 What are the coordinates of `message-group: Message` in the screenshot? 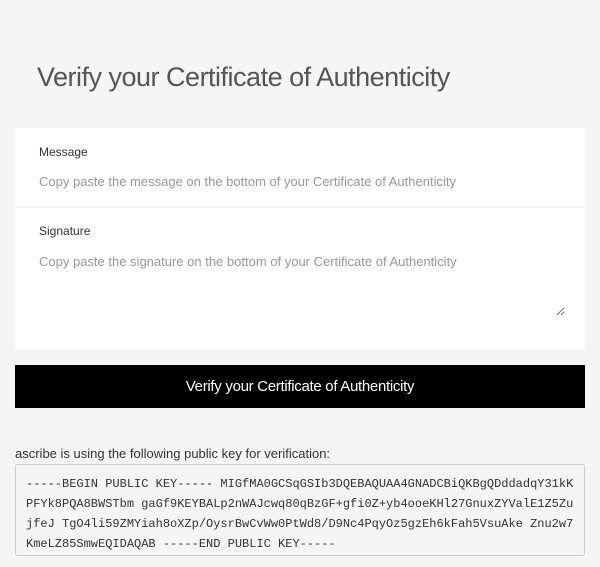 It's located at (300, 168).